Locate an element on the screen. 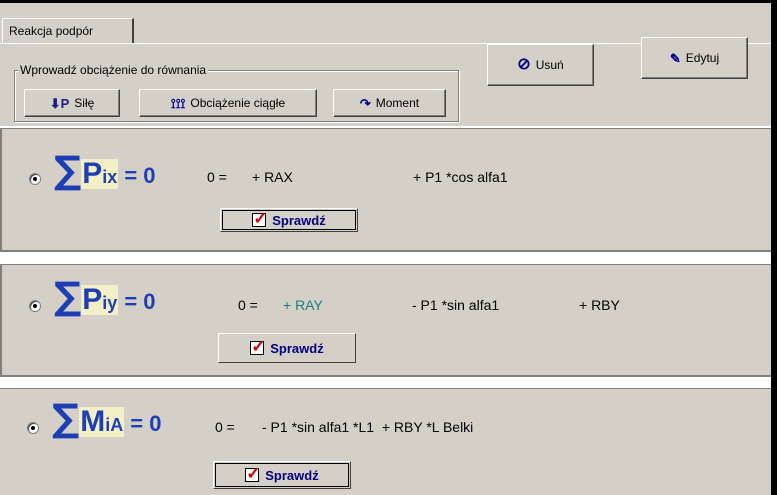  tab-reakcja-podpor: Reakcja podpór is located at coordinates (68, 31).